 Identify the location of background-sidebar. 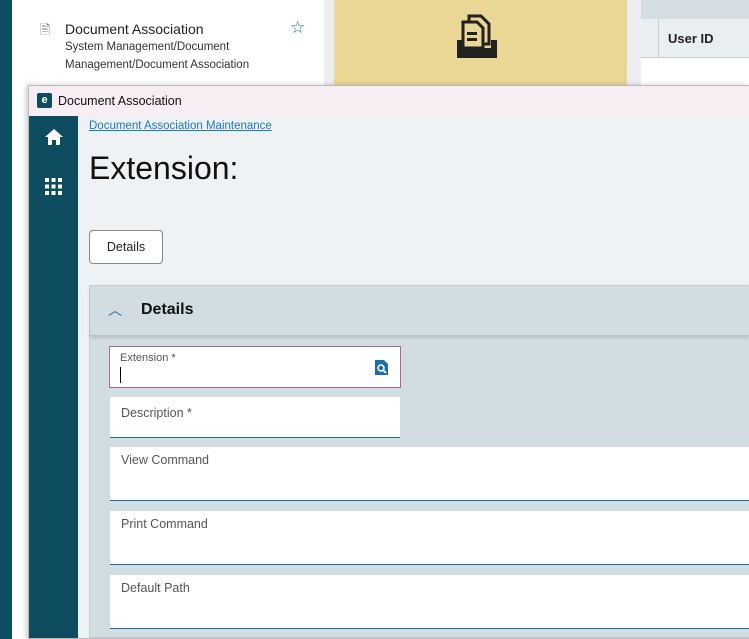
(6, 319).